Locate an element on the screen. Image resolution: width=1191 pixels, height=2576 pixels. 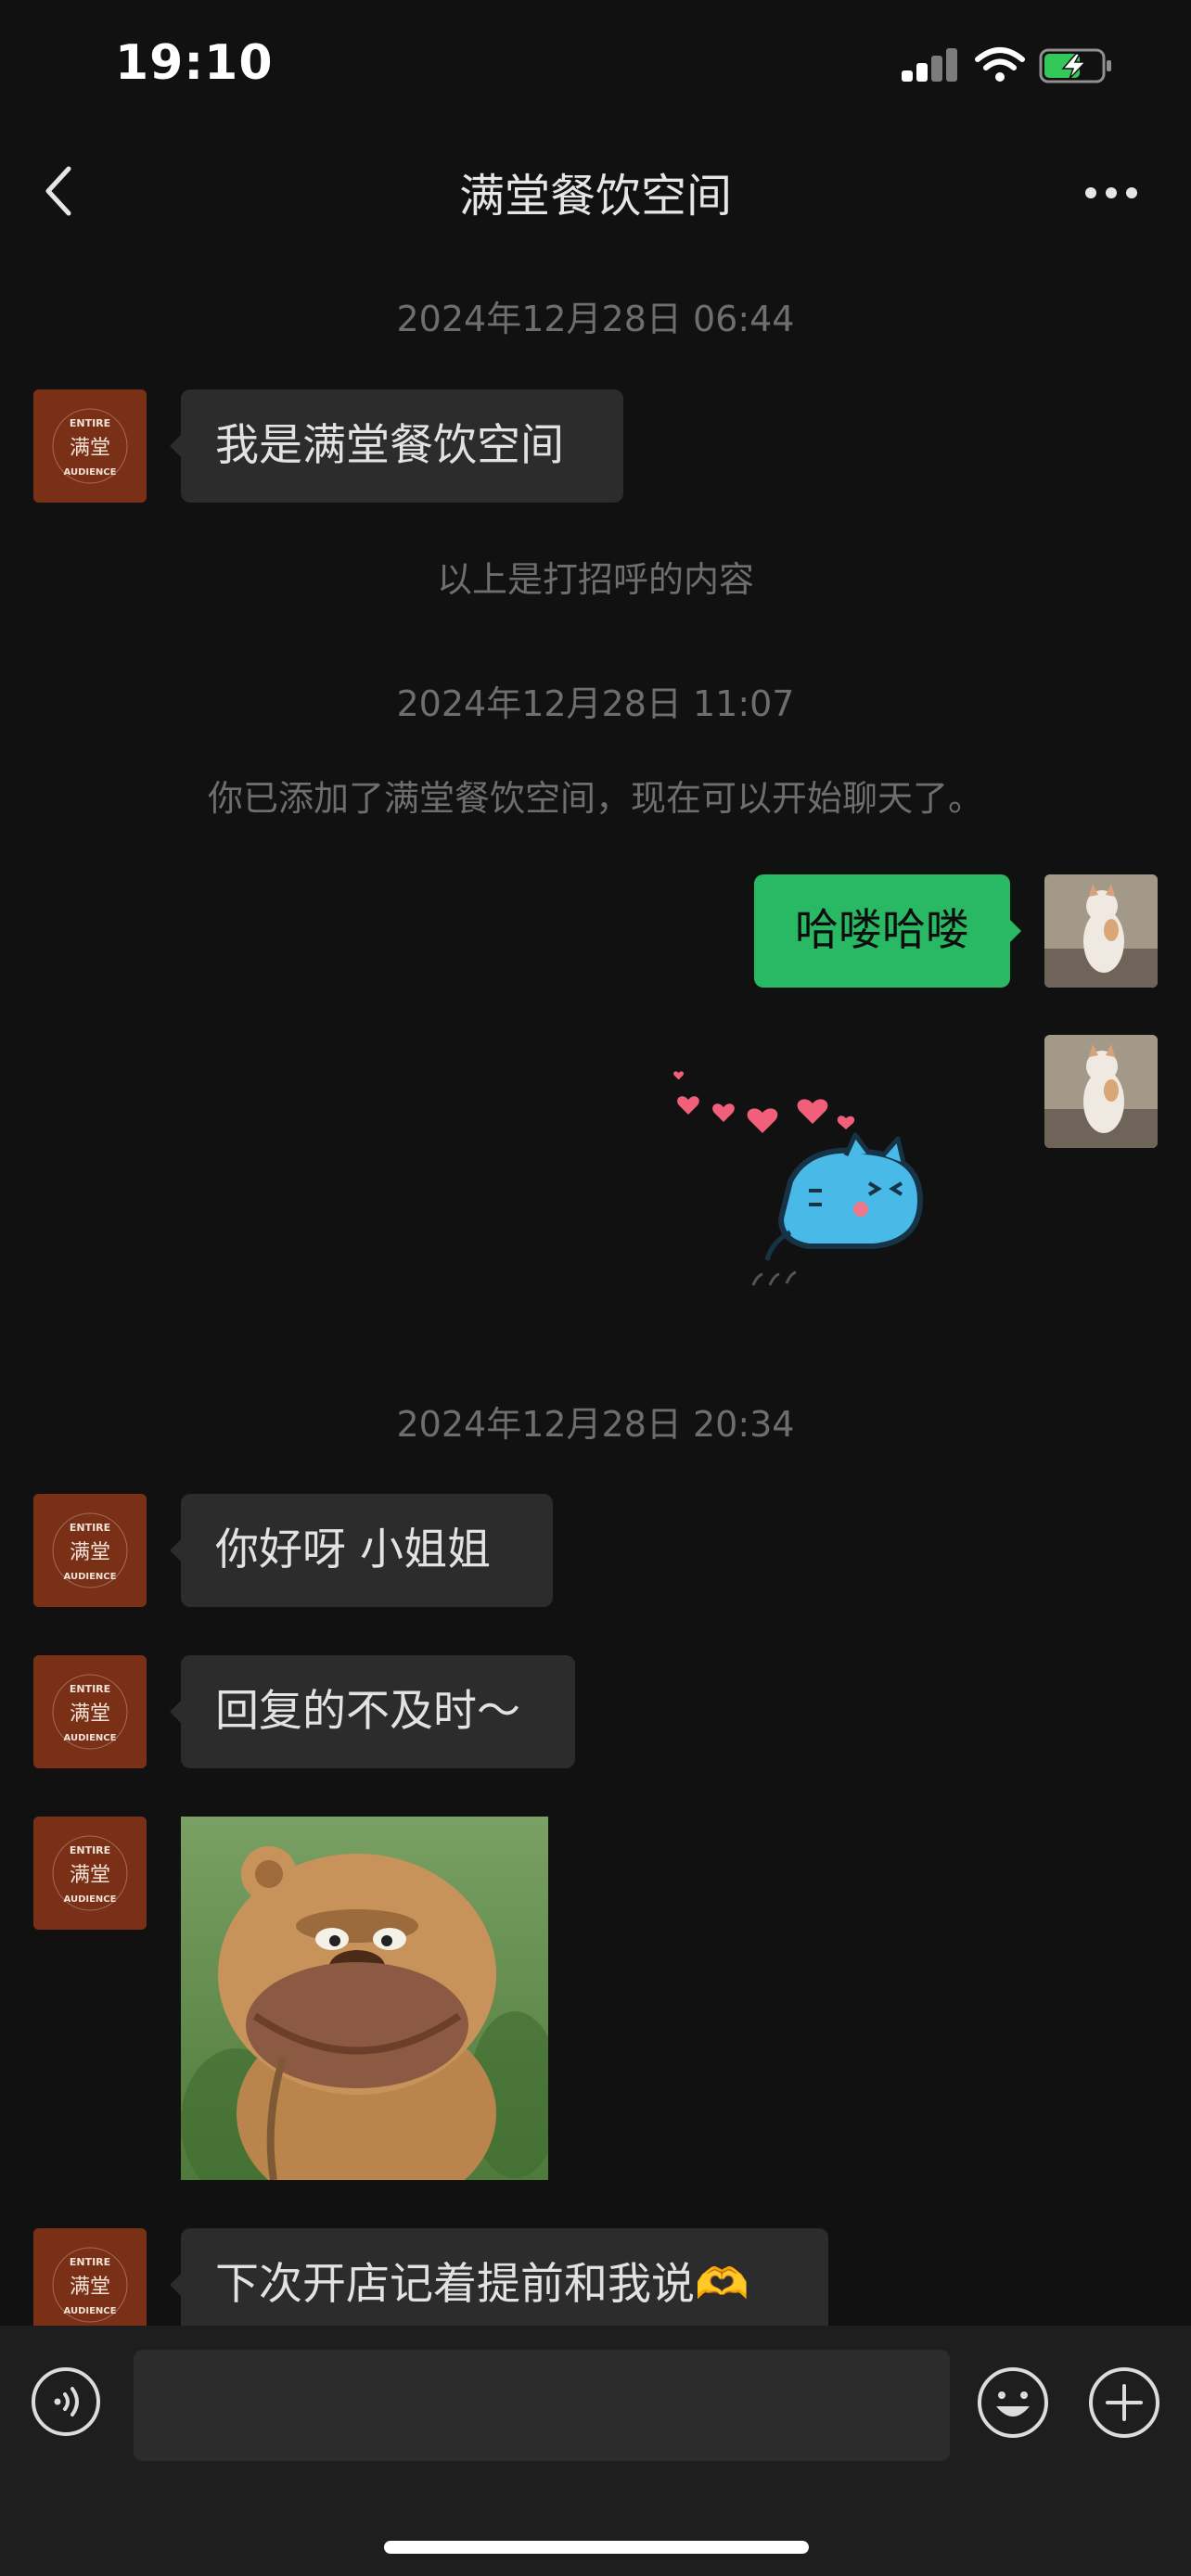
timestamp: 2024年12月28日 20:34 is located at coordinates (595, 1424).